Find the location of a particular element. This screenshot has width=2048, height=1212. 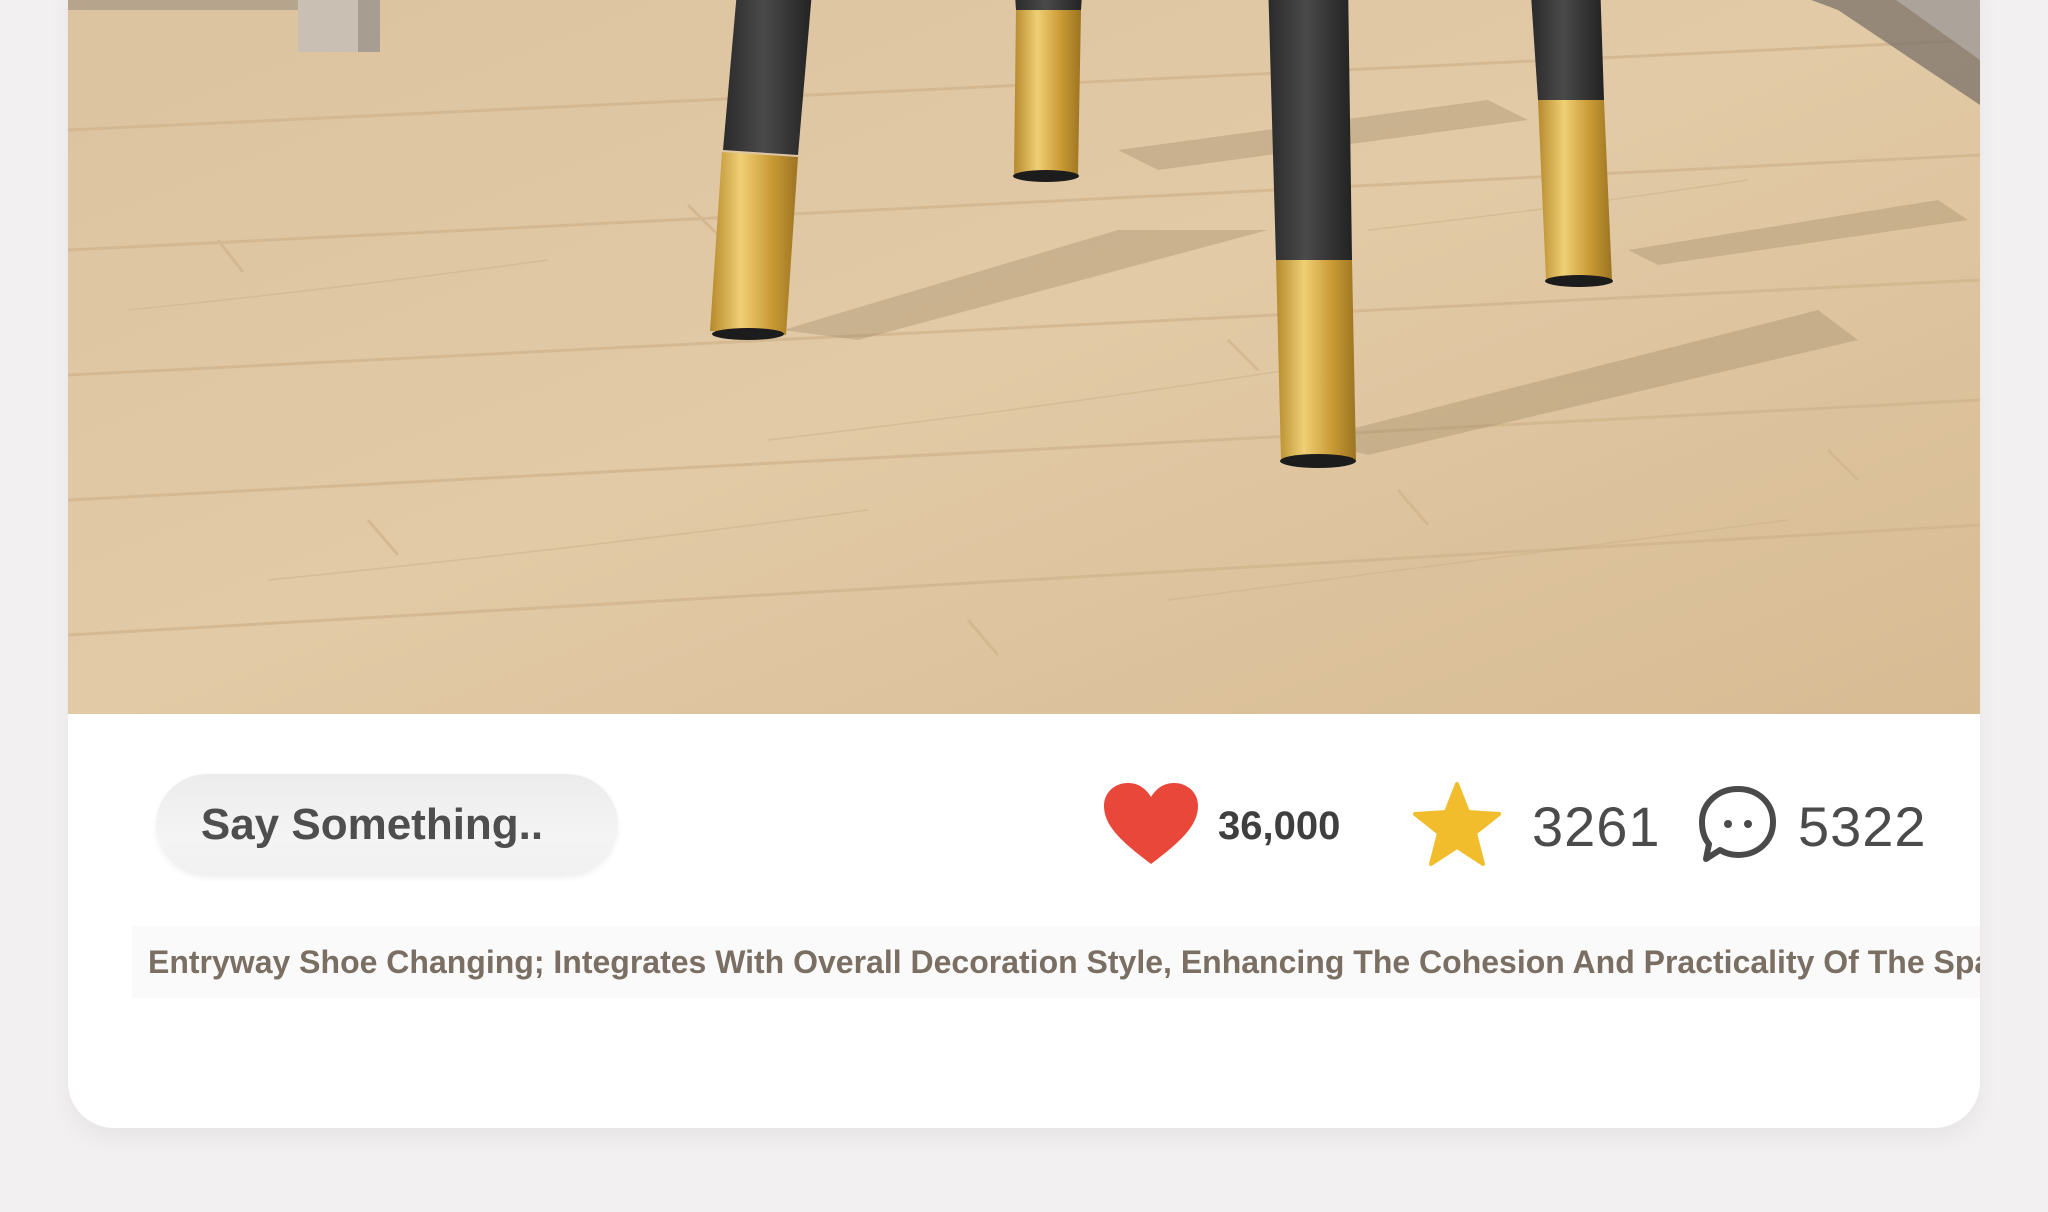

favorite-button: 3261 is located at coordinates (1536, 826).